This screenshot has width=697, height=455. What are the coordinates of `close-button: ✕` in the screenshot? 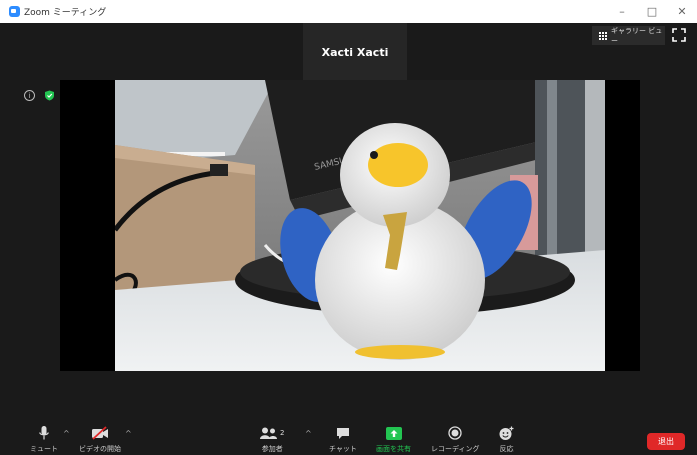 It's located at (682, 11).